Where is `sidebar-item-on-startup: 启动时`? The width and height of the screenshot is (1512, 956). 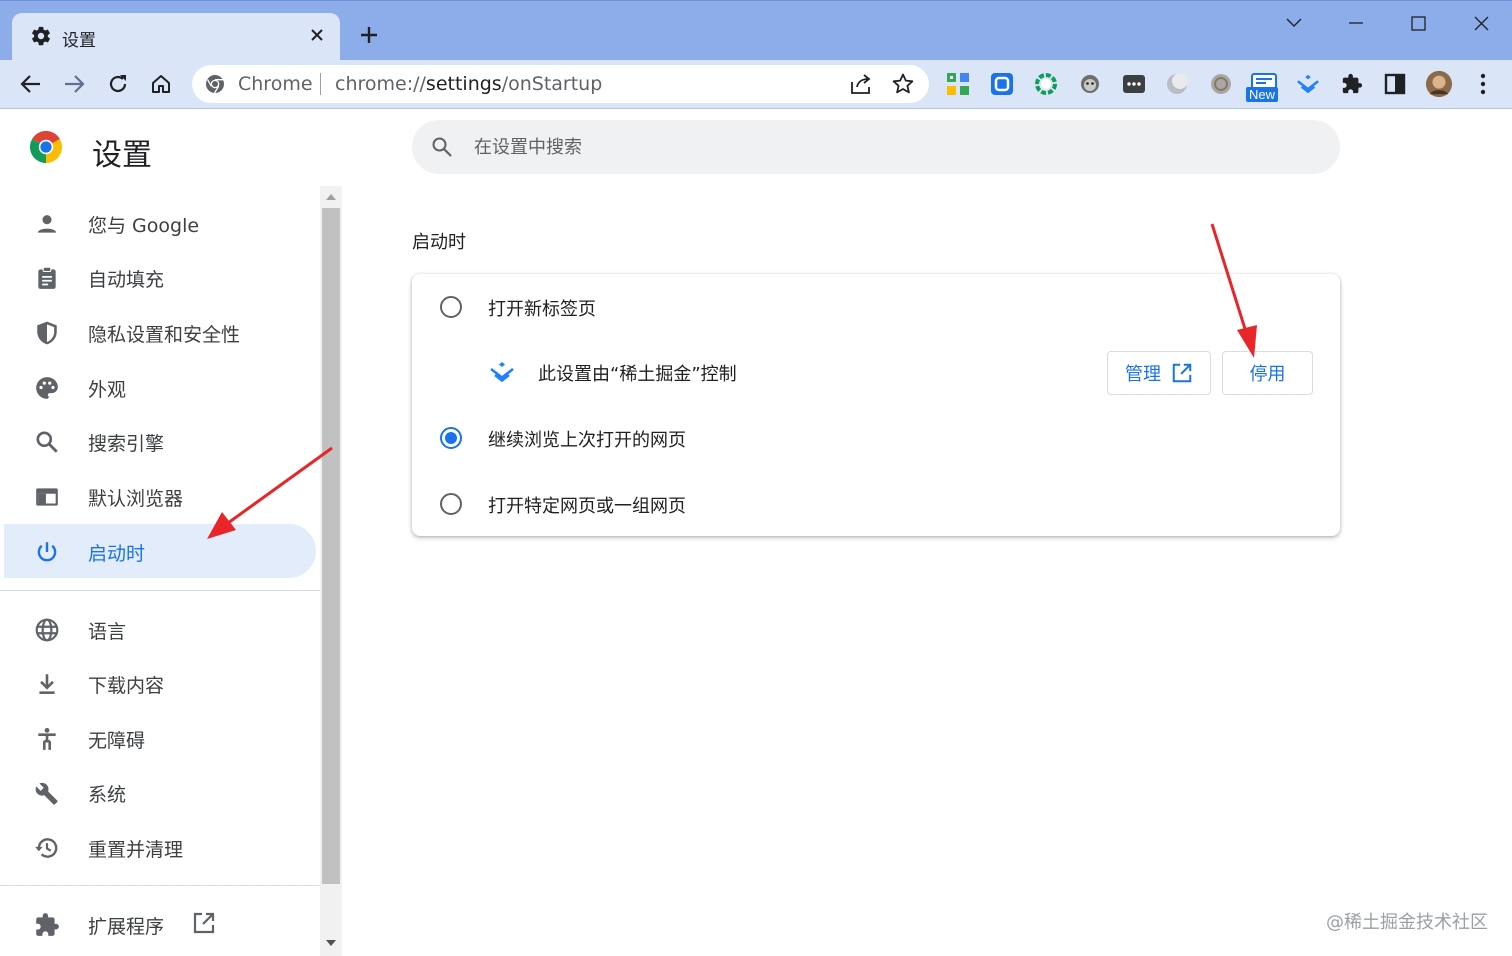
sidebar-item-on-startup: 启动时 is located at coordinates (160, 551).